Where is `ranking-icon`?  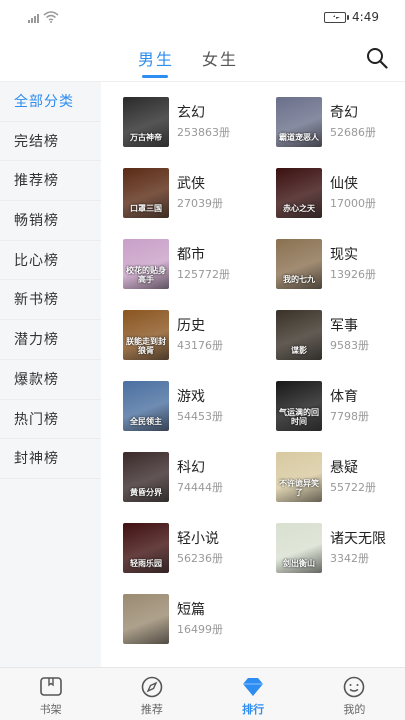 ranking-icon is located at coordinates (253, 687).